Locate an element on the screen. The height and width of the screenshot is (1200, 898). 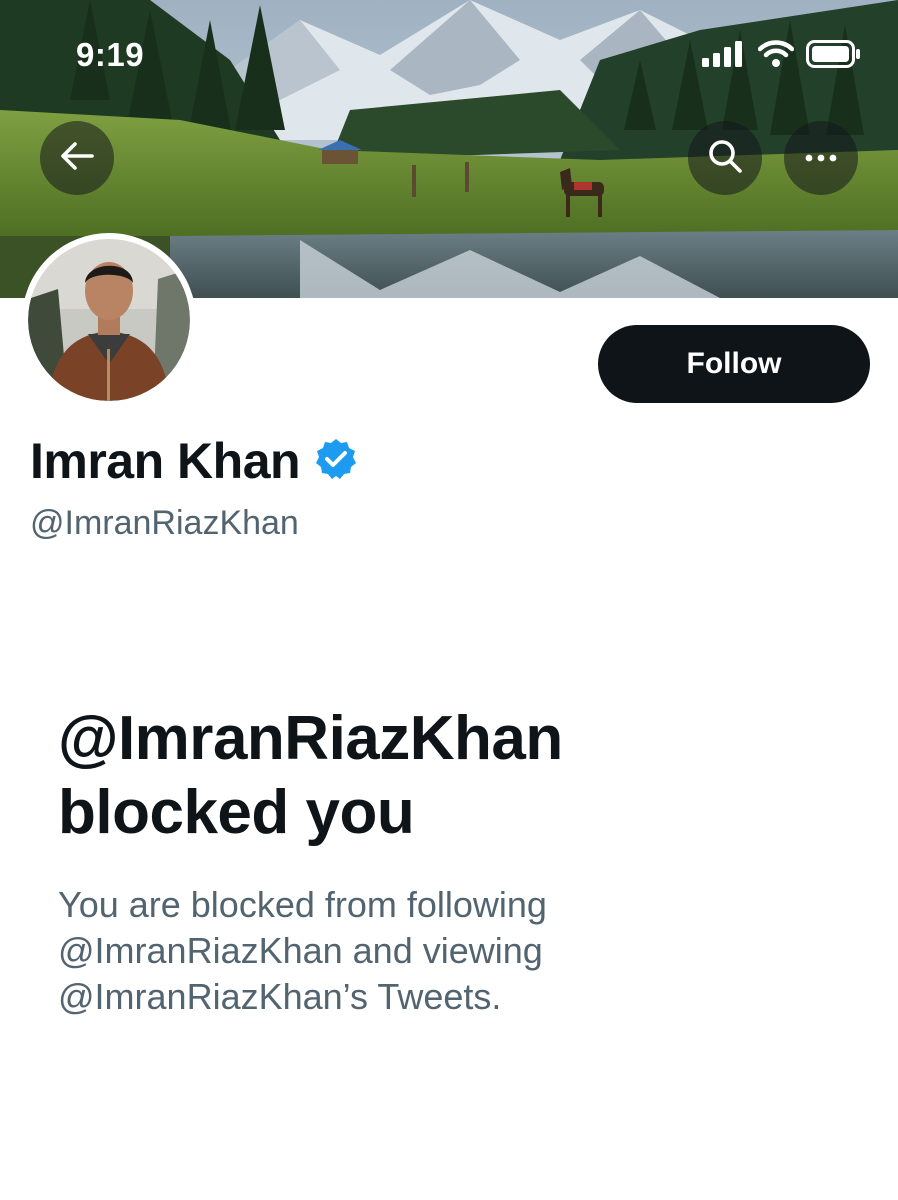
cellular-signal-icon is located at coordinates (724, 56).